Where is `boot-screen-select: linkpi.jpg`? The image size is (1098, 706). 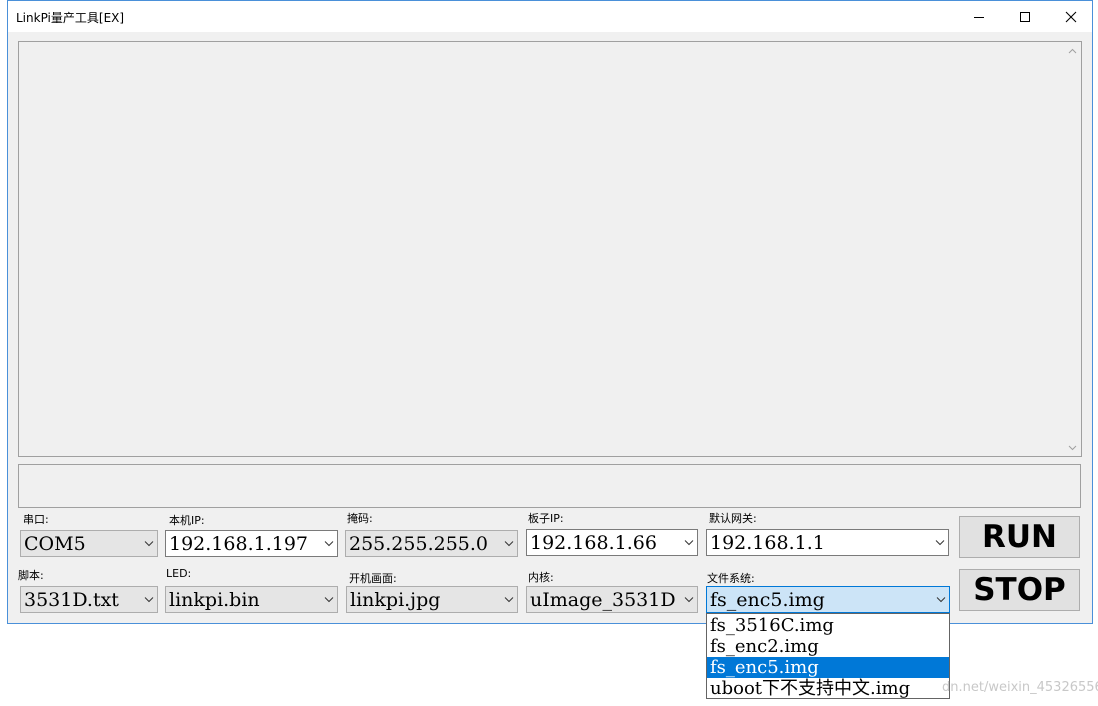 boot-screen-select: linkpi.jpg is located at coordinates (432, 599).